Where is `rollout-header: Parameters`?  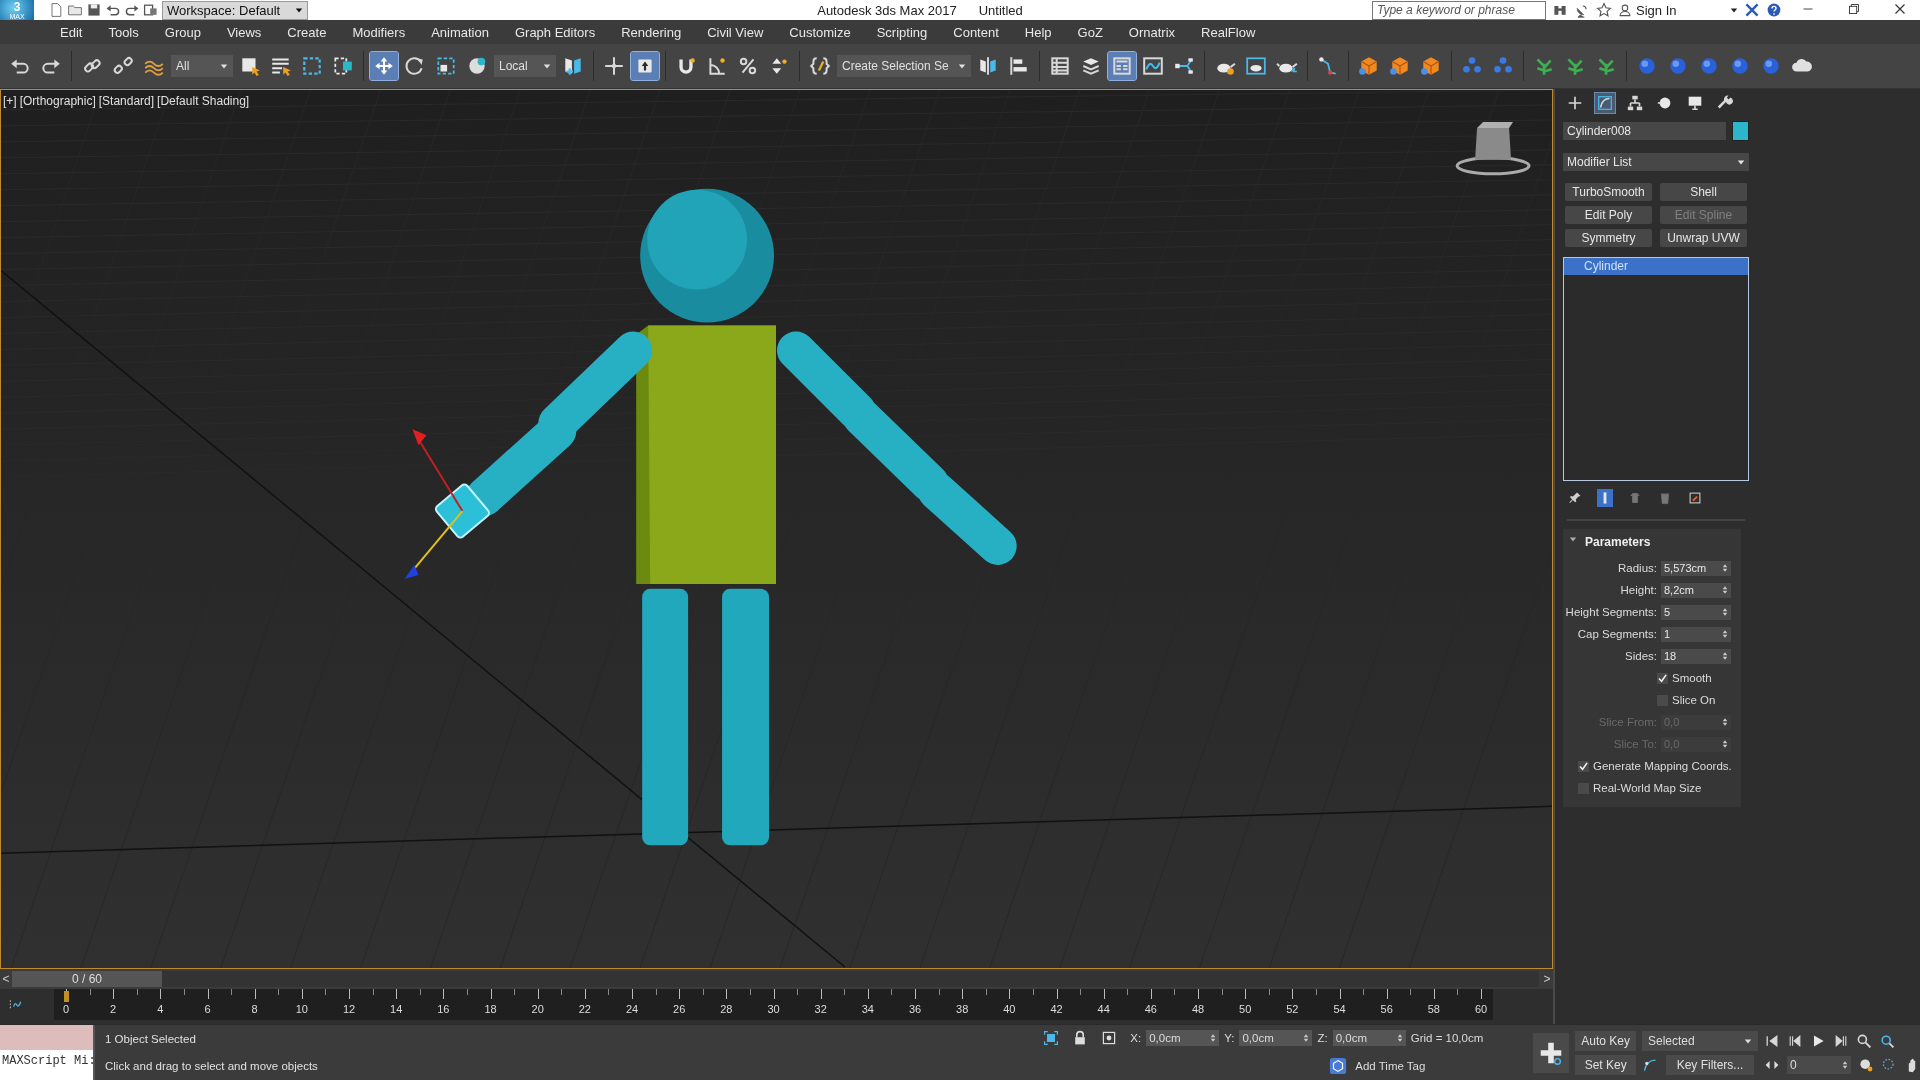 rollout-header: Parameters is located at coordinates (1652, 545).